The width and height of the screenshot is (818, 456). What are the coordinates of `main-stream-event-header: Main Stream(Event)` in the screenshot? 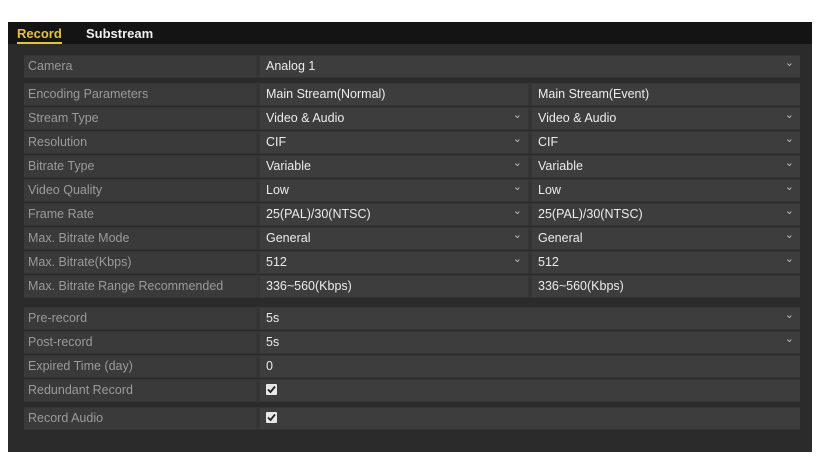 It's located at (666, 94).